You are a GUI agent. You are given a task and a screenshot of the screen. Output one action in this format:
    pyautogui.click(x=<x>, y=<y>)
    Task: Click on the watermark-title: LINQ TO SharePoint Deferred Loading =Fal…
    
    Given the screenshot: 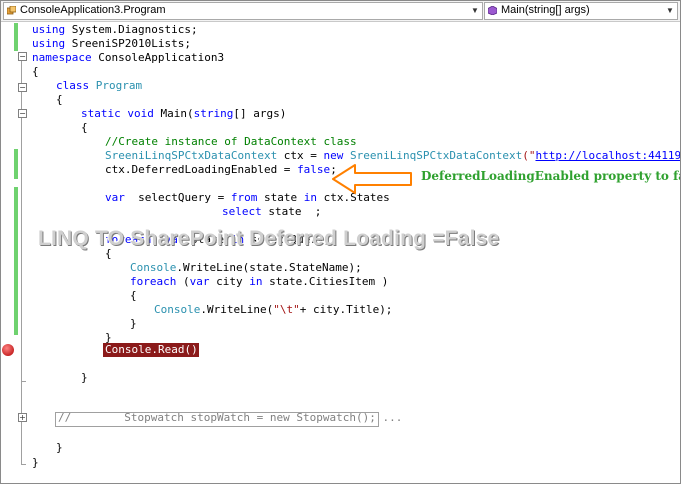 What is the action you would take?
    pyautogui.click(x=269, y=238)
    